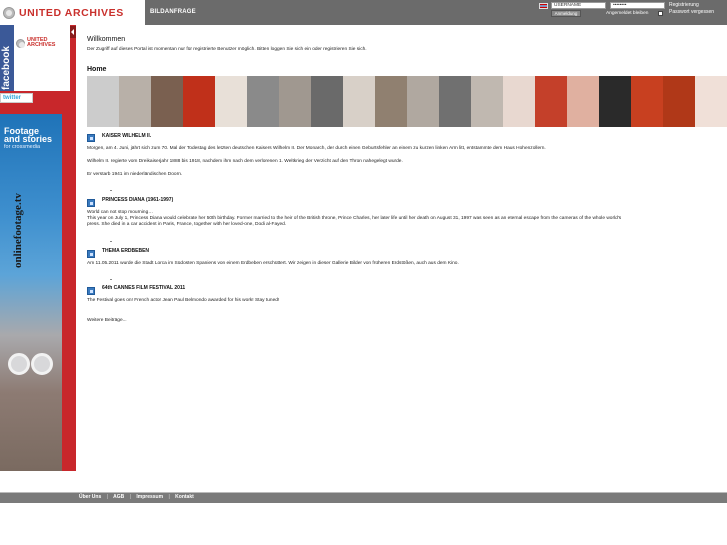 The width and height of the screenshot is (727, 545). I want to click on password-input: ••••••••, so click(637, 5).